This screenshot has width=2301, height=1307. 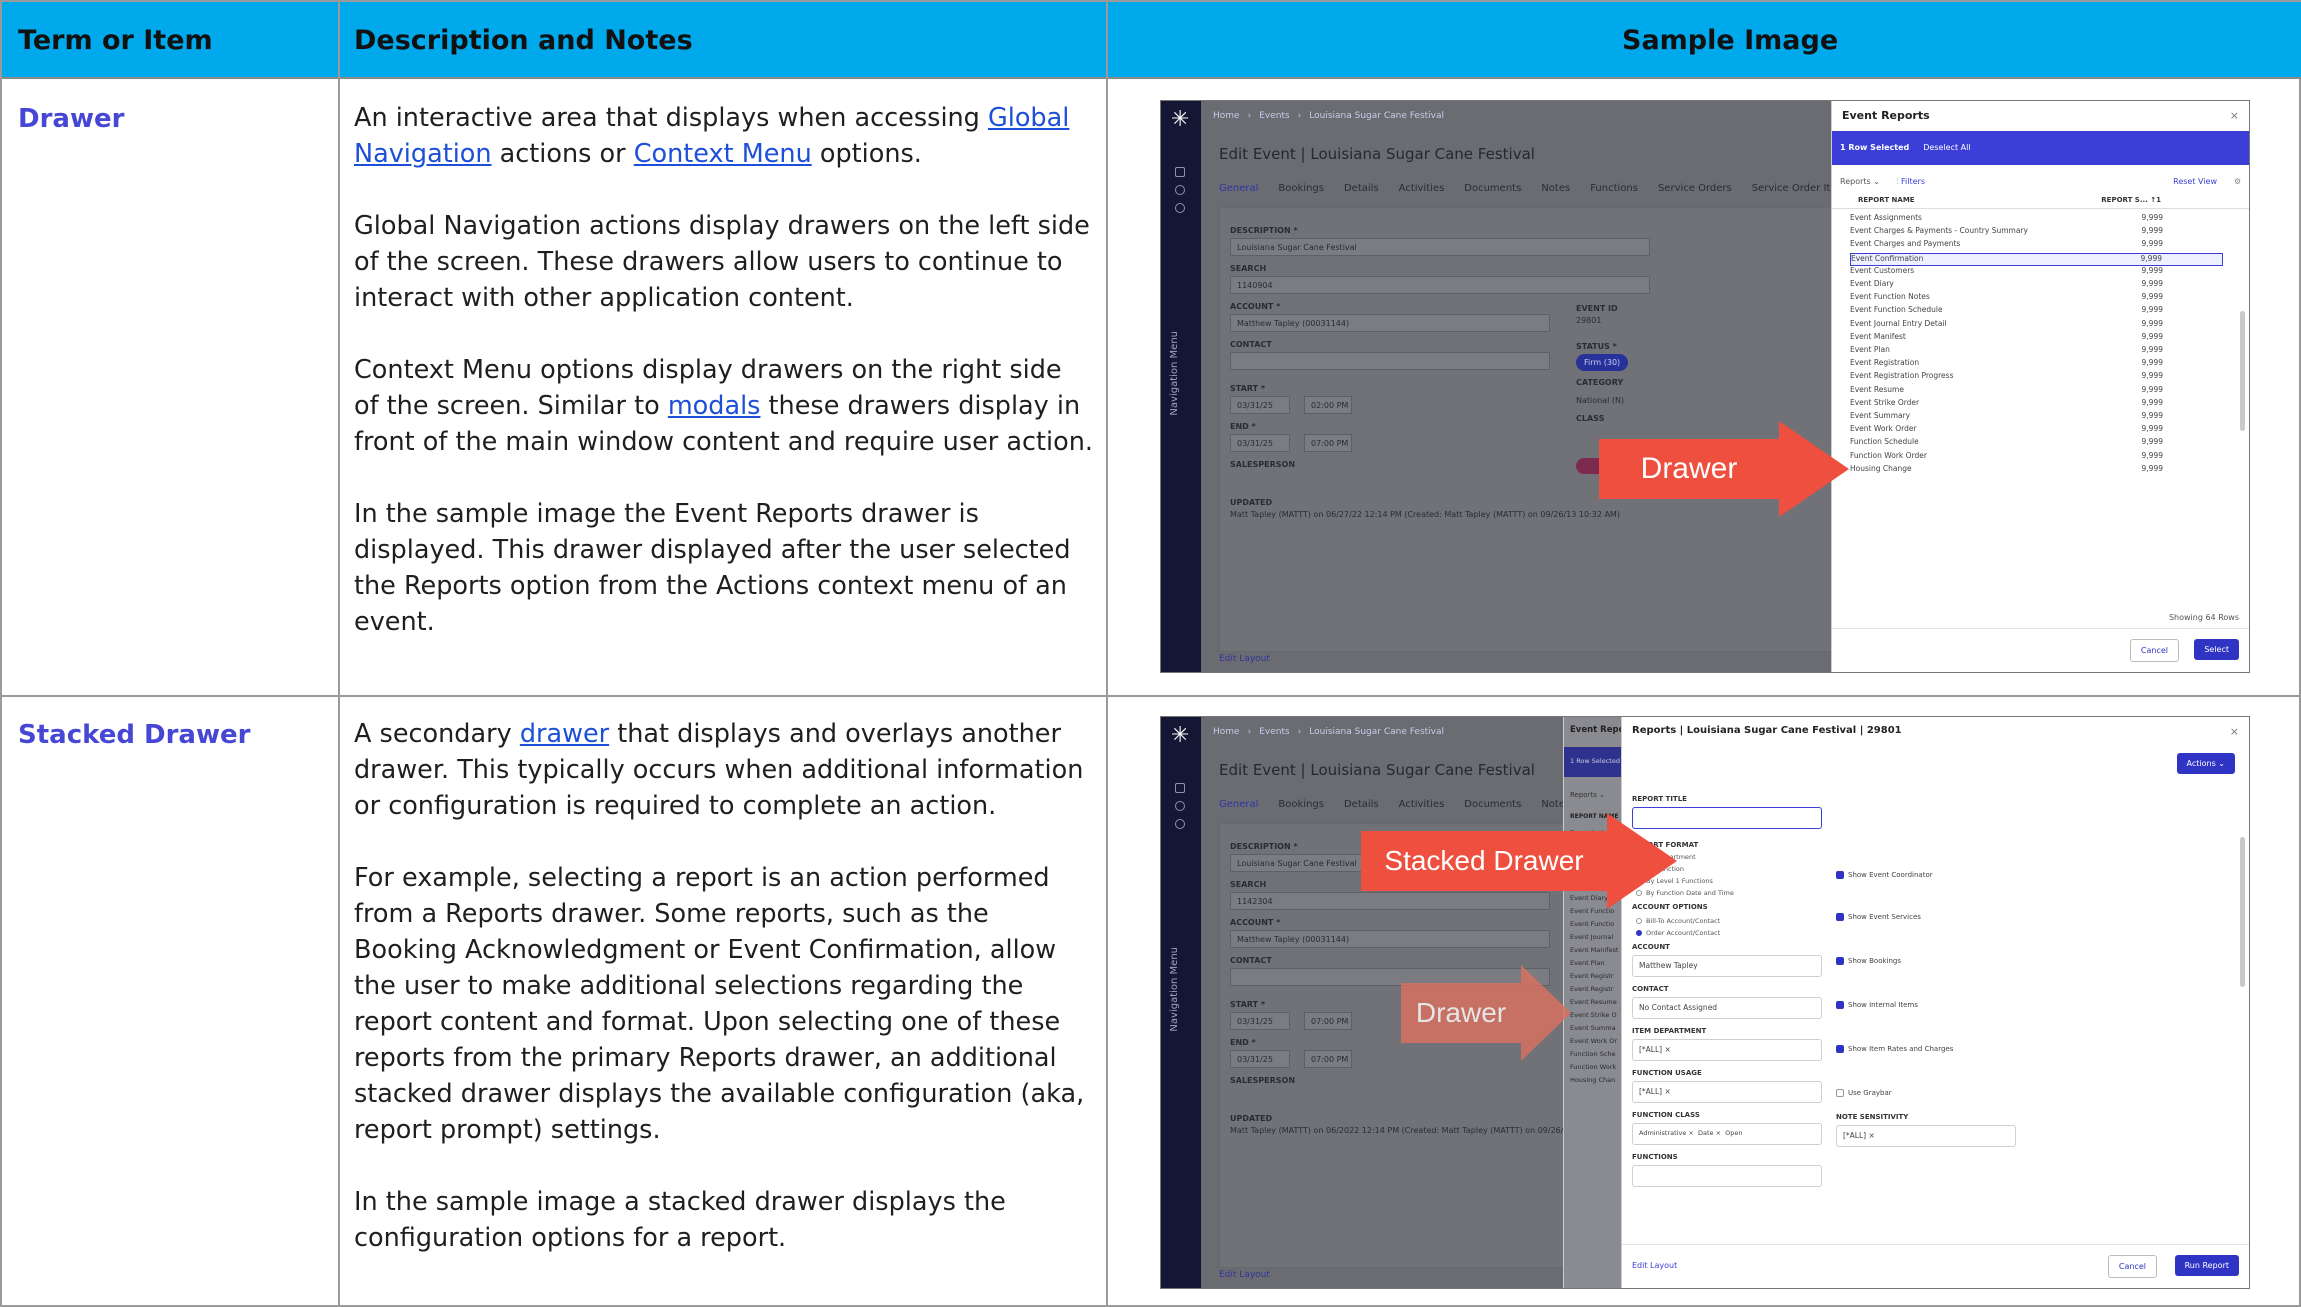 What do you see at coordinates (71, 119) in the screenshot?
I see `term-drawer: Drawer` at bounding box center [71, 119].